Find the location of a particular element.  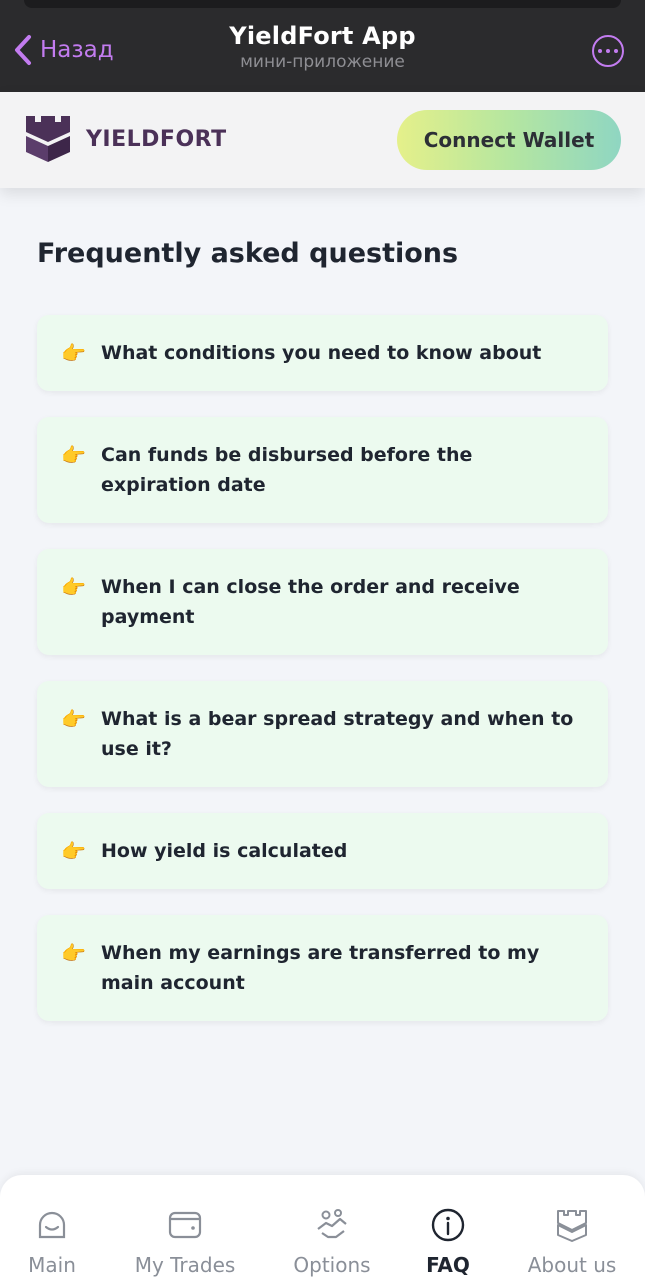

nav-item-faq: FAQ is located at coordinates (448, 1227).